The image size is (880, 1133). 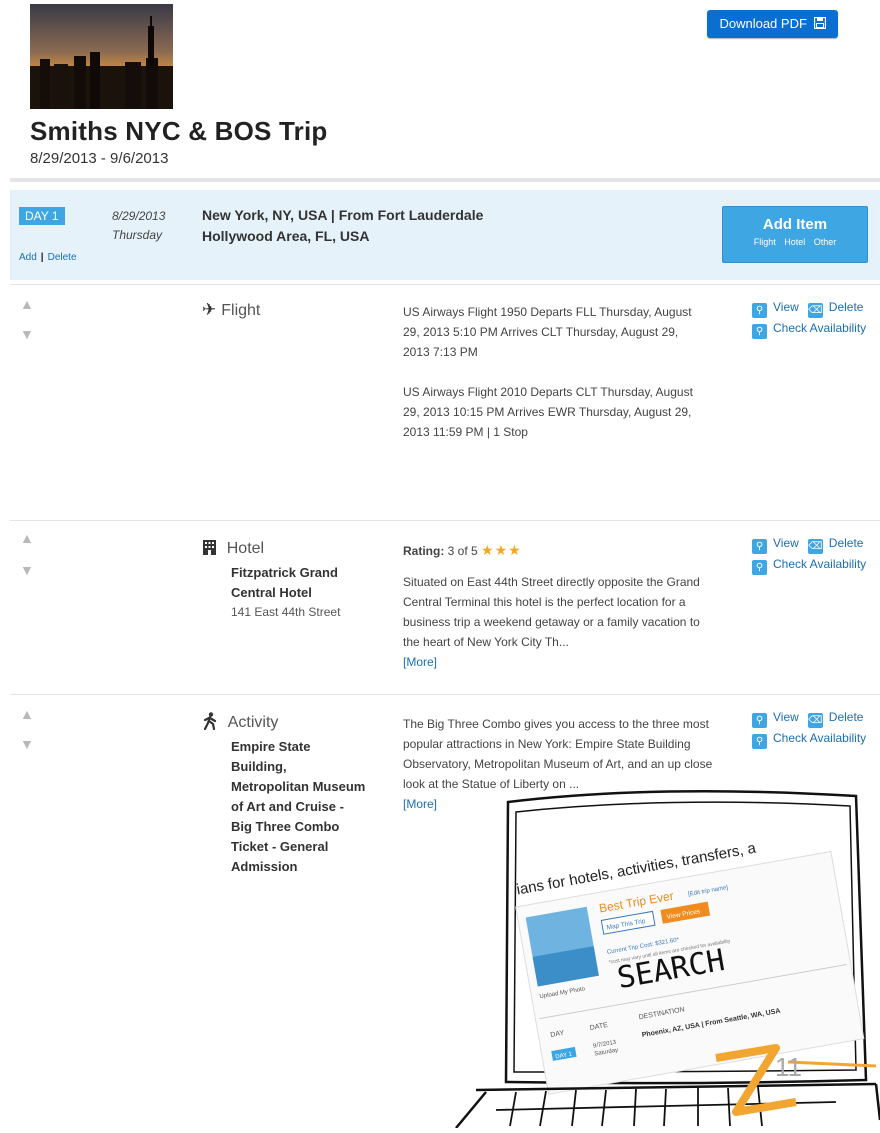 What do you see at coordinates (139, 216) in the screenshot?
I see `day-date-text: 8/29/2013` at bounding box center [139, 216].